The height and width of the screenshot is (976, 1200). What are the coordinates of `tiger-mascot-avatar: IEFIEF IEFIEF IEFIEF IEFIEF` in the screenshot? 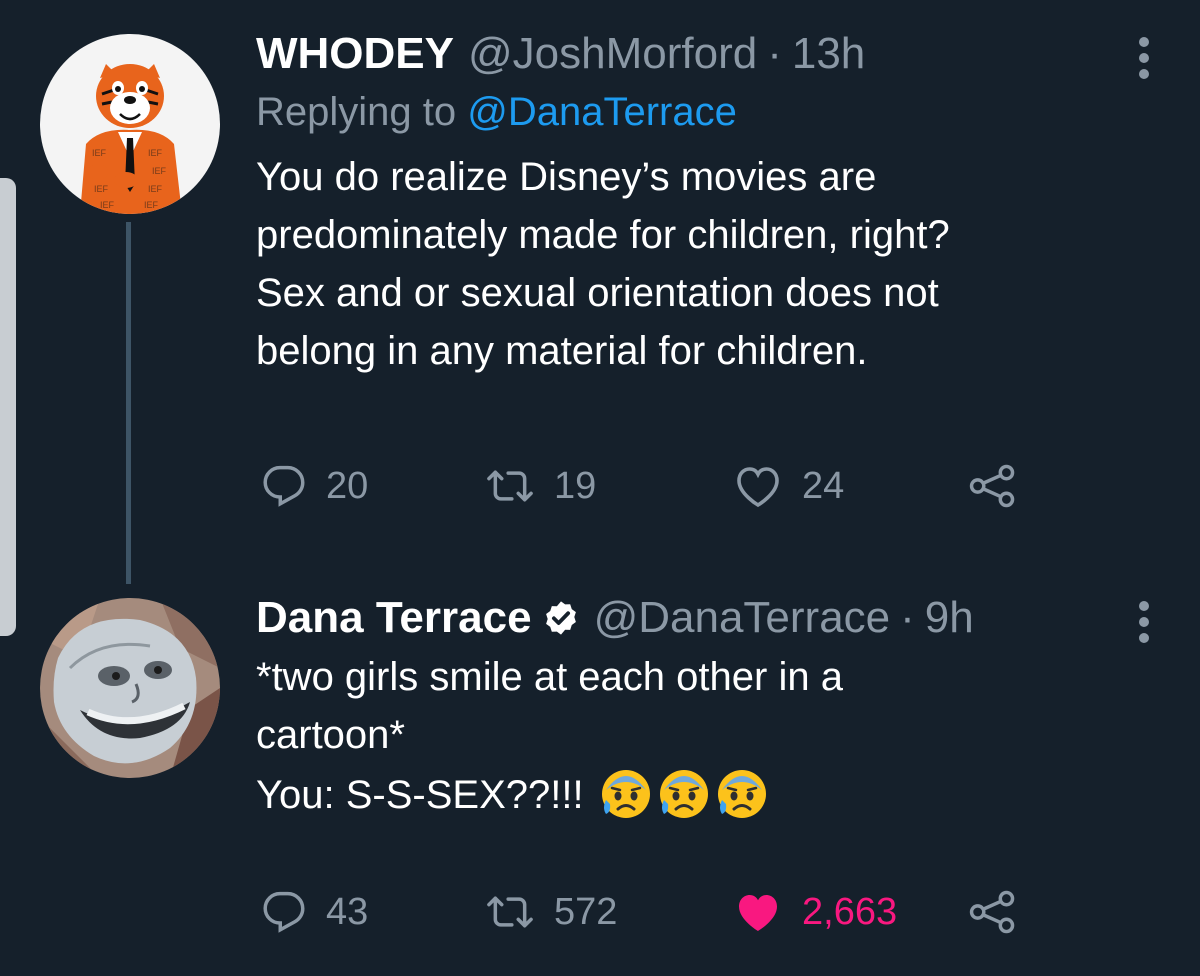 It's located at (130, 124).